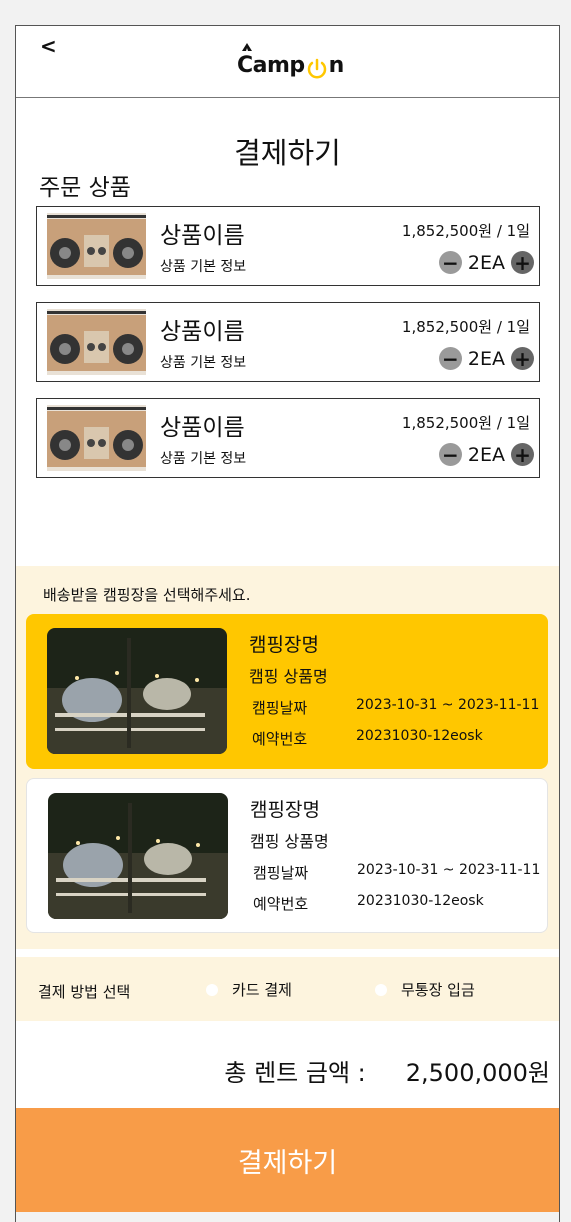  What do you see at coordinates (85, 188) in the screenshot?
I see `order-items-label: 주문 상품` at bounding box center [85, 188].